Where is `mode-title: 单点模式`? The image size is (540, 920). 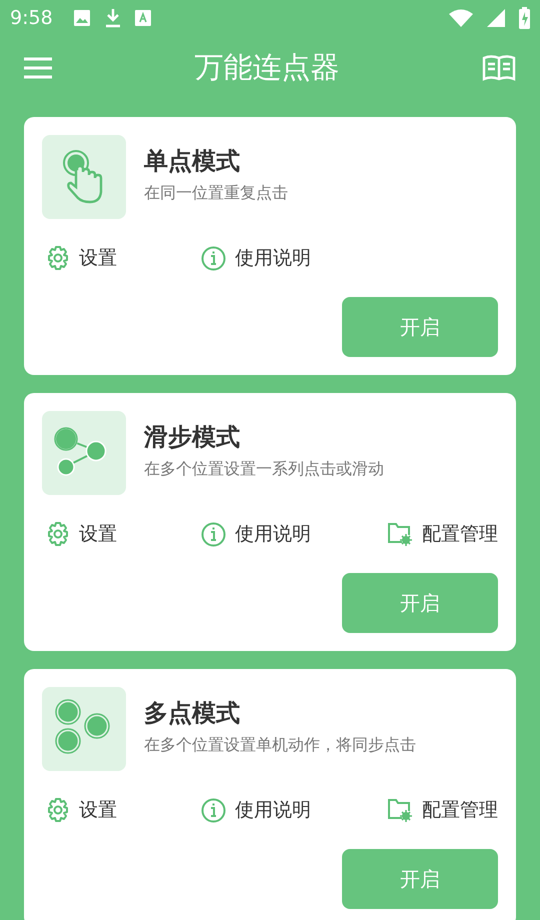
mode-title: 单点模式 is located at coordinates (192, 161).